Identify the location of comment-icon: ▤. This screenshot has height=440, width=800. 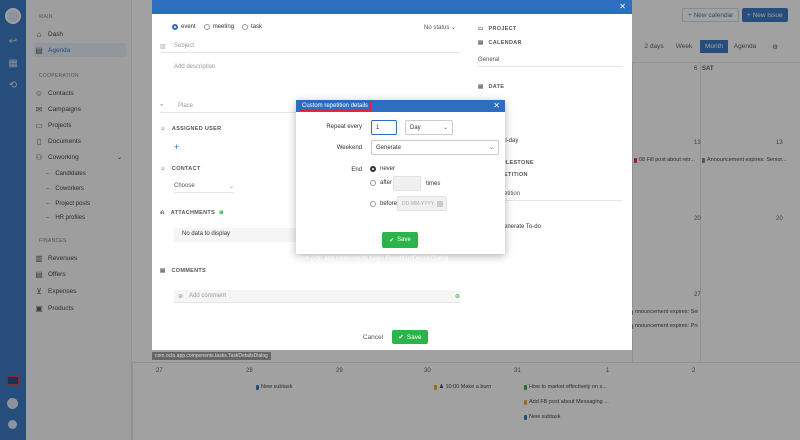
(163, 271).